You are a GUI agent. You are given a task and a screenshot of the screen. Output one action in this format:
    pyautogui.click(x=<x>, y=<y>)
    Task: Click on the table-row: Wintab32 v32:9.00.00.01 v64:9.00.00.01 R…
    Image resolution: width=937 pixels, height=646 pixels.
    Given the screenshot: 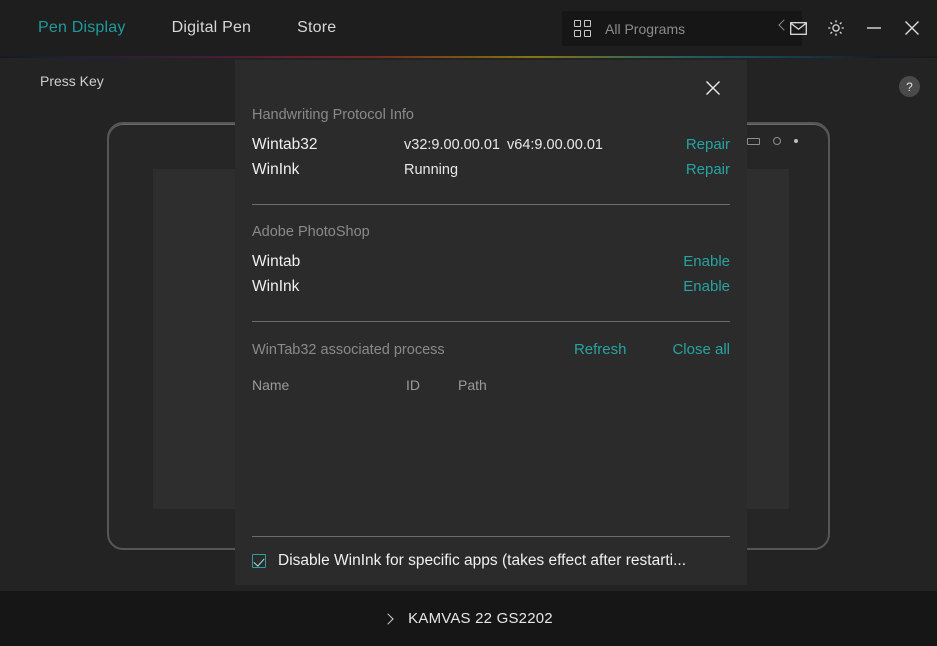 What is the action you would take?
    pyautogui.click(x=491, y=148)
    